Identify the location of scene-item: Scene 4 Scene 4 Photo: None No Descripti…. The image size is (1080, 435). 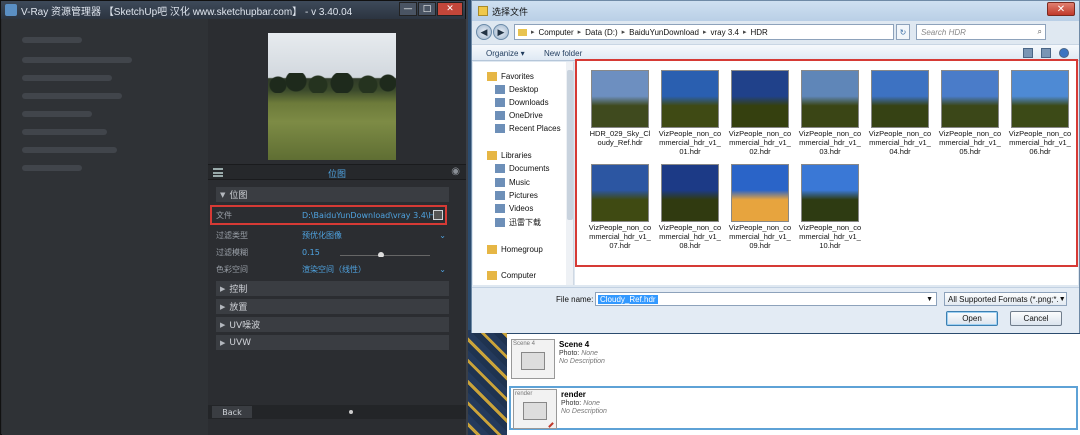
(793, 360).